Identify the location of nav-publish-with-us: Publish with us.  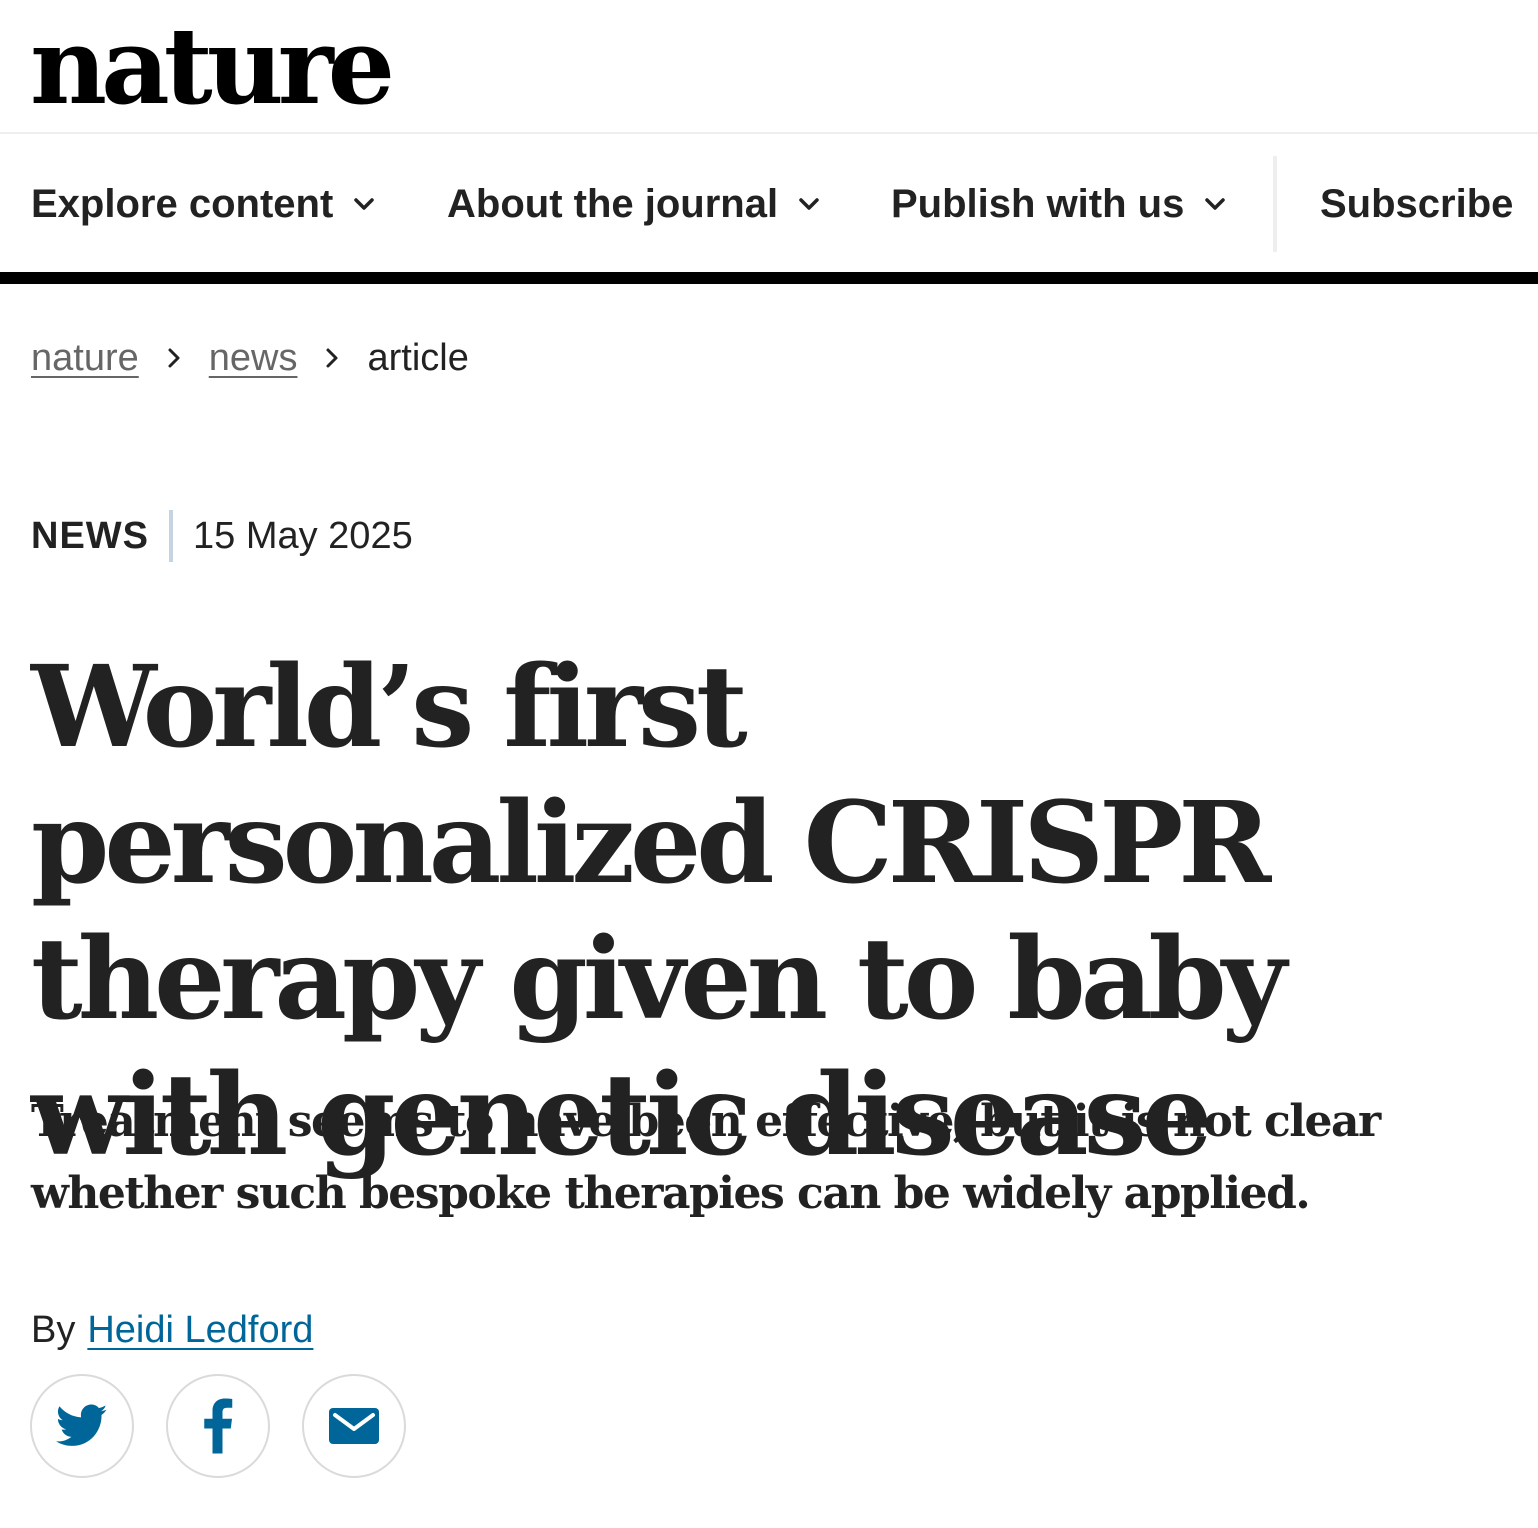
(1059, 204).